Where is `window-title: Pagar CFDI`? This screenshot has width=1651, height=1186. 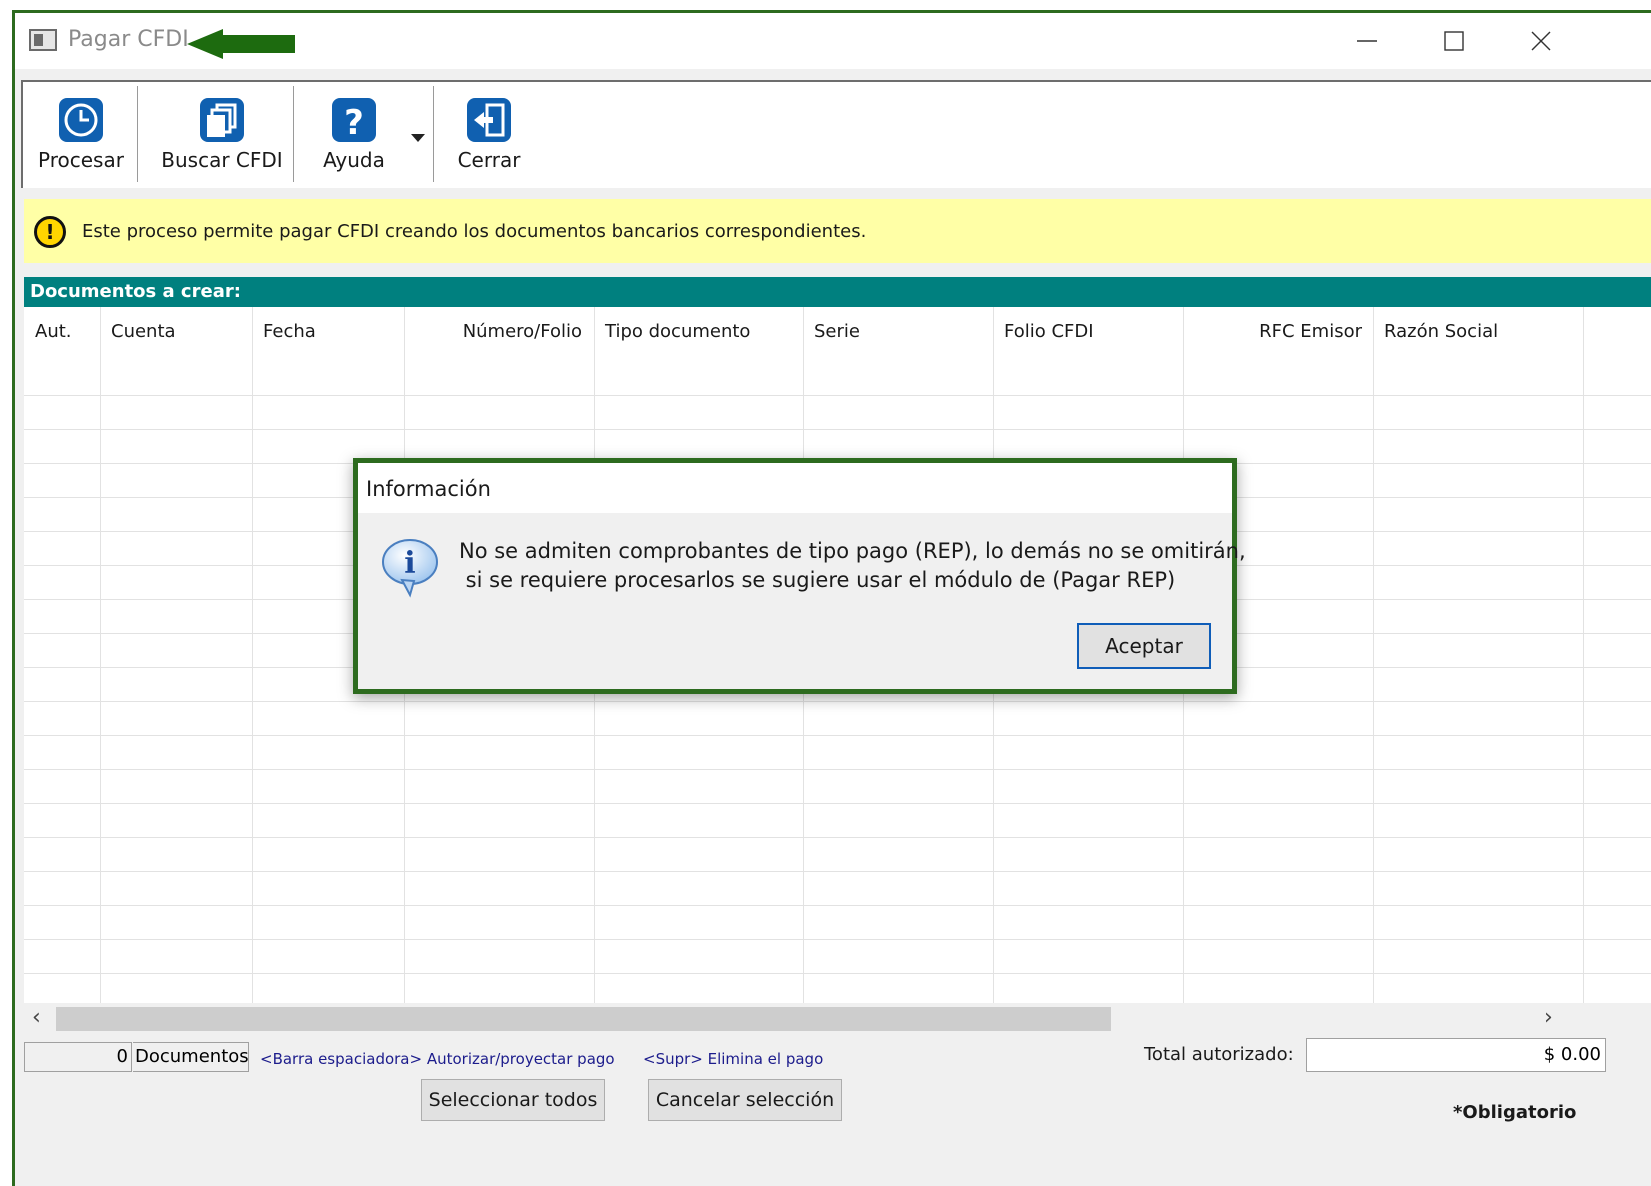 window-title: Pagar CFDI is located at coordinates (128, 39).